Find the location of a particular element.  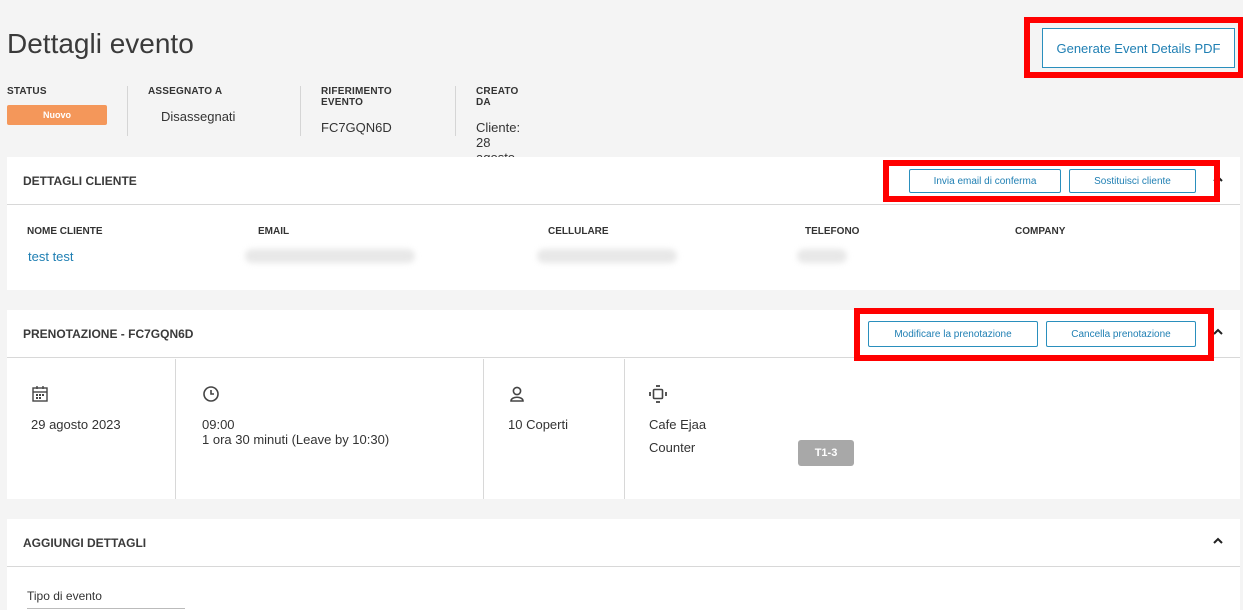

modify-booking-button: Modificare la prenotazione is located at coordinates (953, 334).